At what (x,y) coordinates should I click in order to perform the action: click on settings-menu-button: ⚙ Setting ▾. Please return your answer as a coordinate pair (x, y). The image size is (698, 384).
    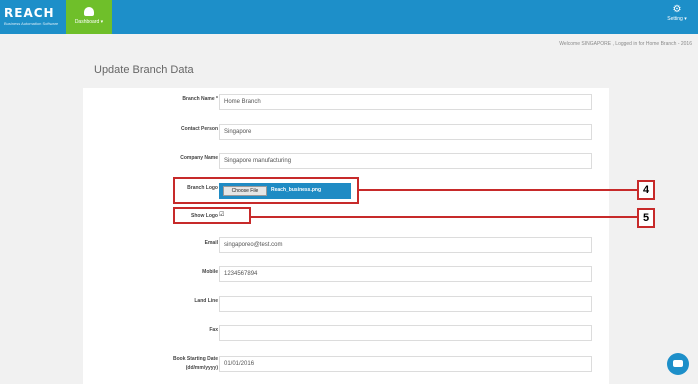
    Looking at the image, I should click on (677, 17).